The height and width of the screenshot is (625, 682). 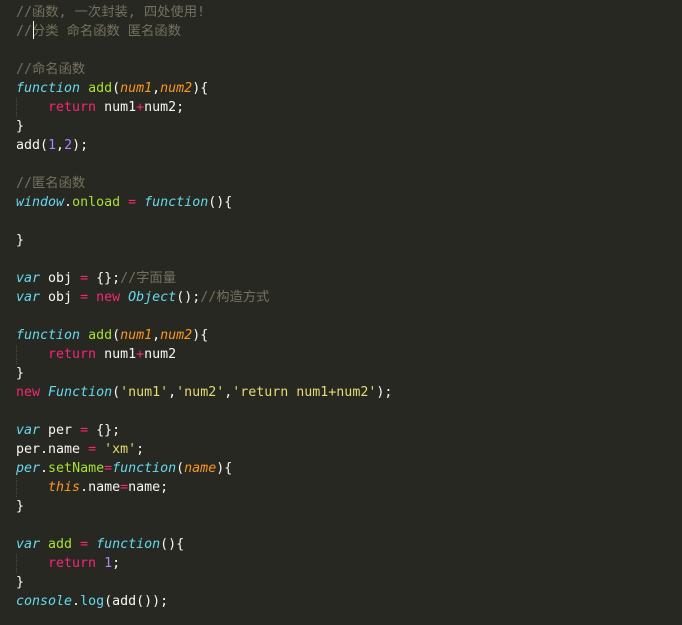 I want to click on code-line: window.onload = function(){, so click(x=204, y=202).